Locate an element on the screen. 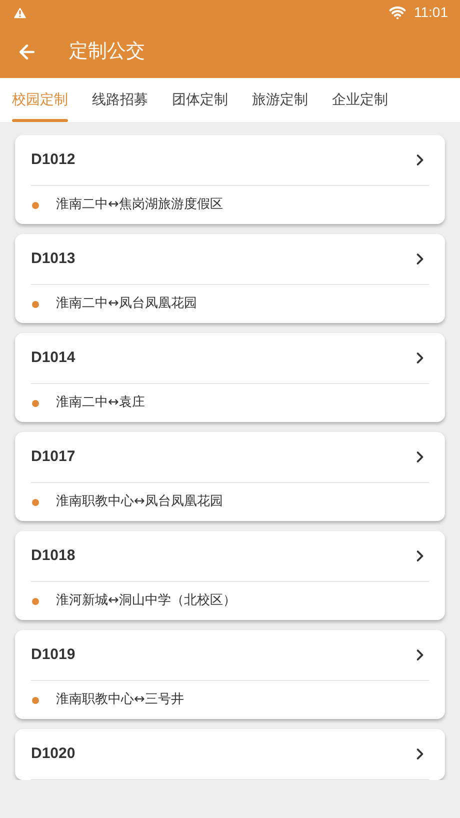 The height and width of the screenshot is (818, 460). route-code: D1020 is located at coordinates (53, 754).